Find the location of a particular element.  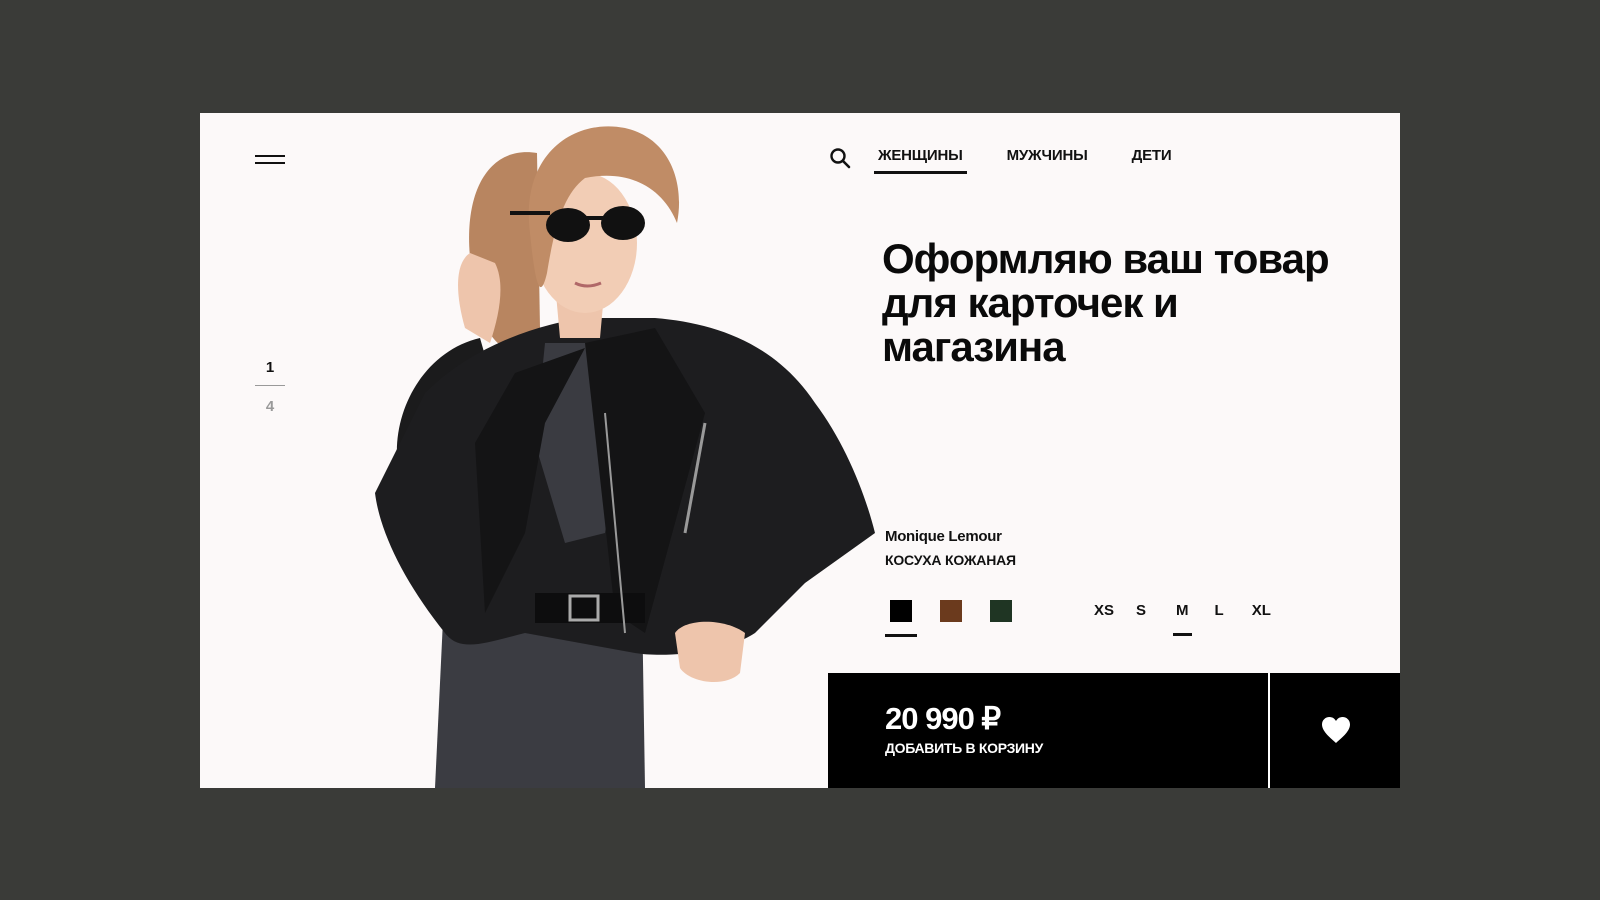

product-name: КОСУХА КОЖАНАЯ is located at coordinates (950, 560).